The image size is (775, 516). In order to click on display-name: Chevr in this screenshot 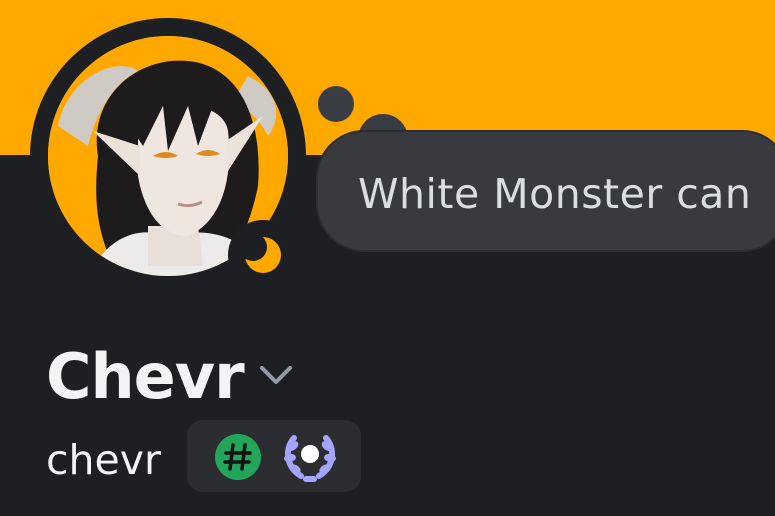, I will do `click(145, 376)`.